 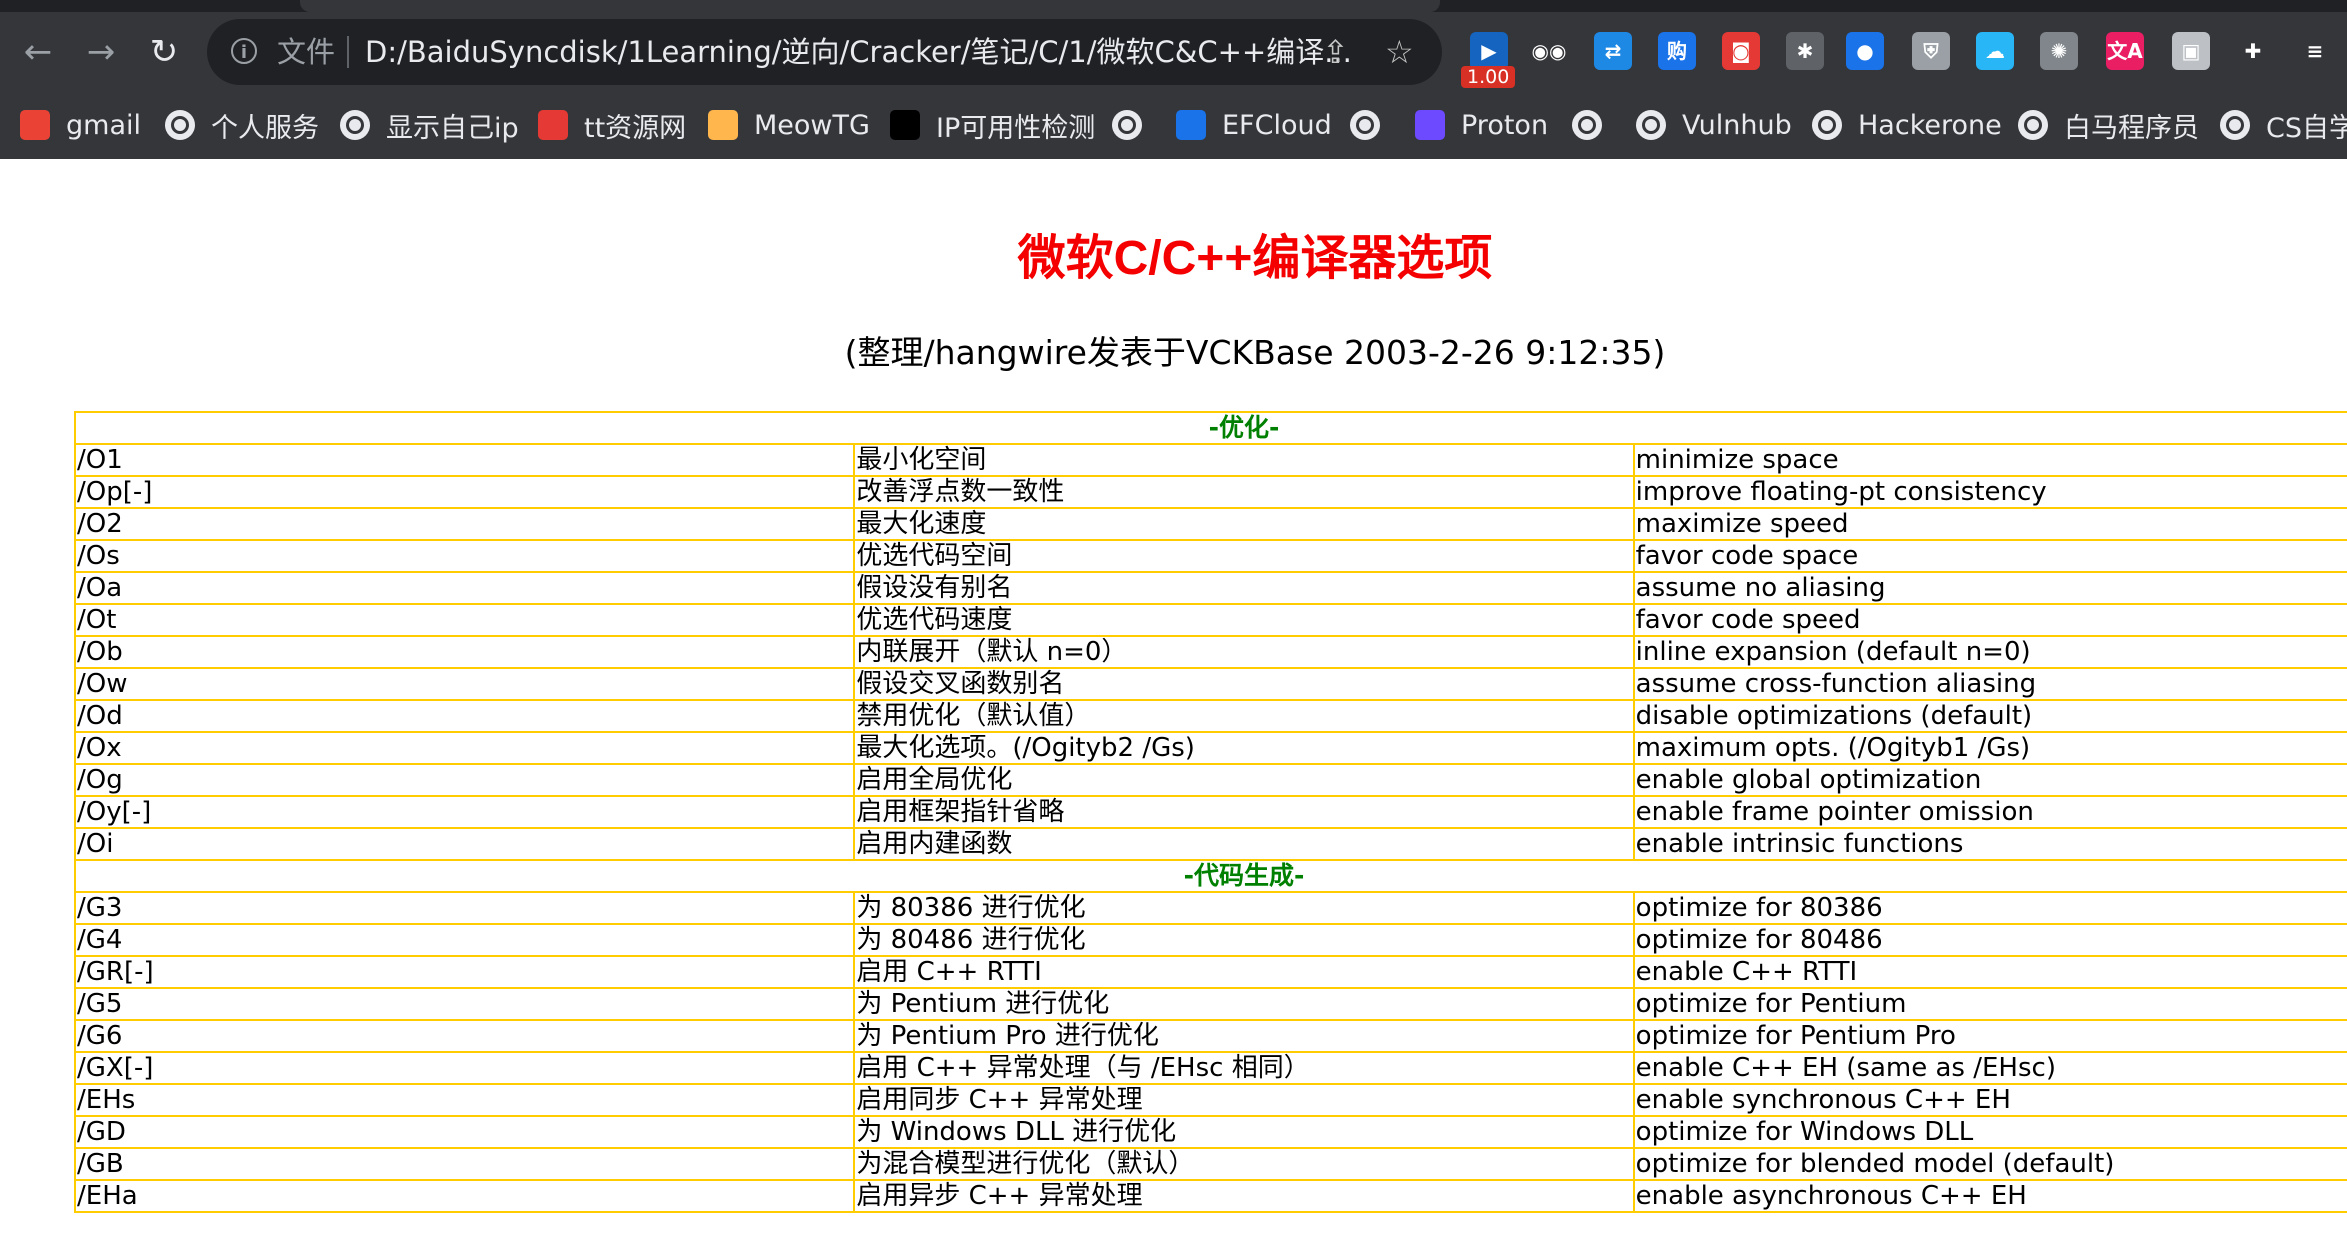 I want to click on reload-icon: ↻, so click(x=164, y=52).